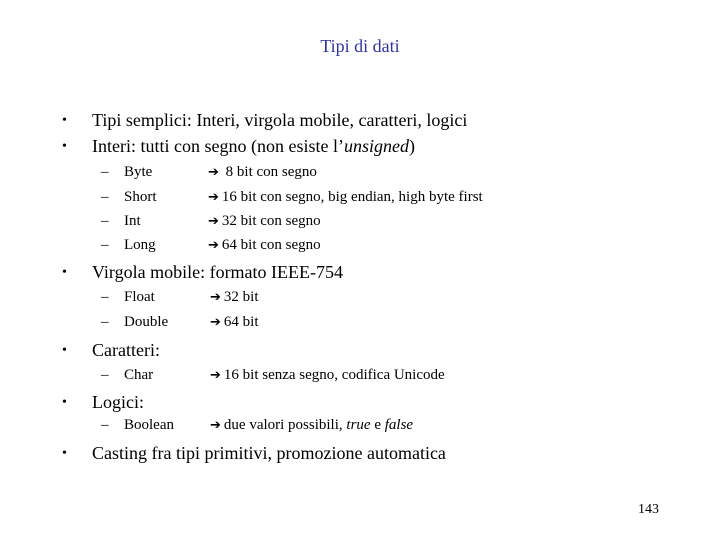 This screenshot has height=540, width=720. What do you see at coordinates (271, 245) in the screenshot?
I see `type-desc: 64 bit con segno` at bounding box center [271, 245].